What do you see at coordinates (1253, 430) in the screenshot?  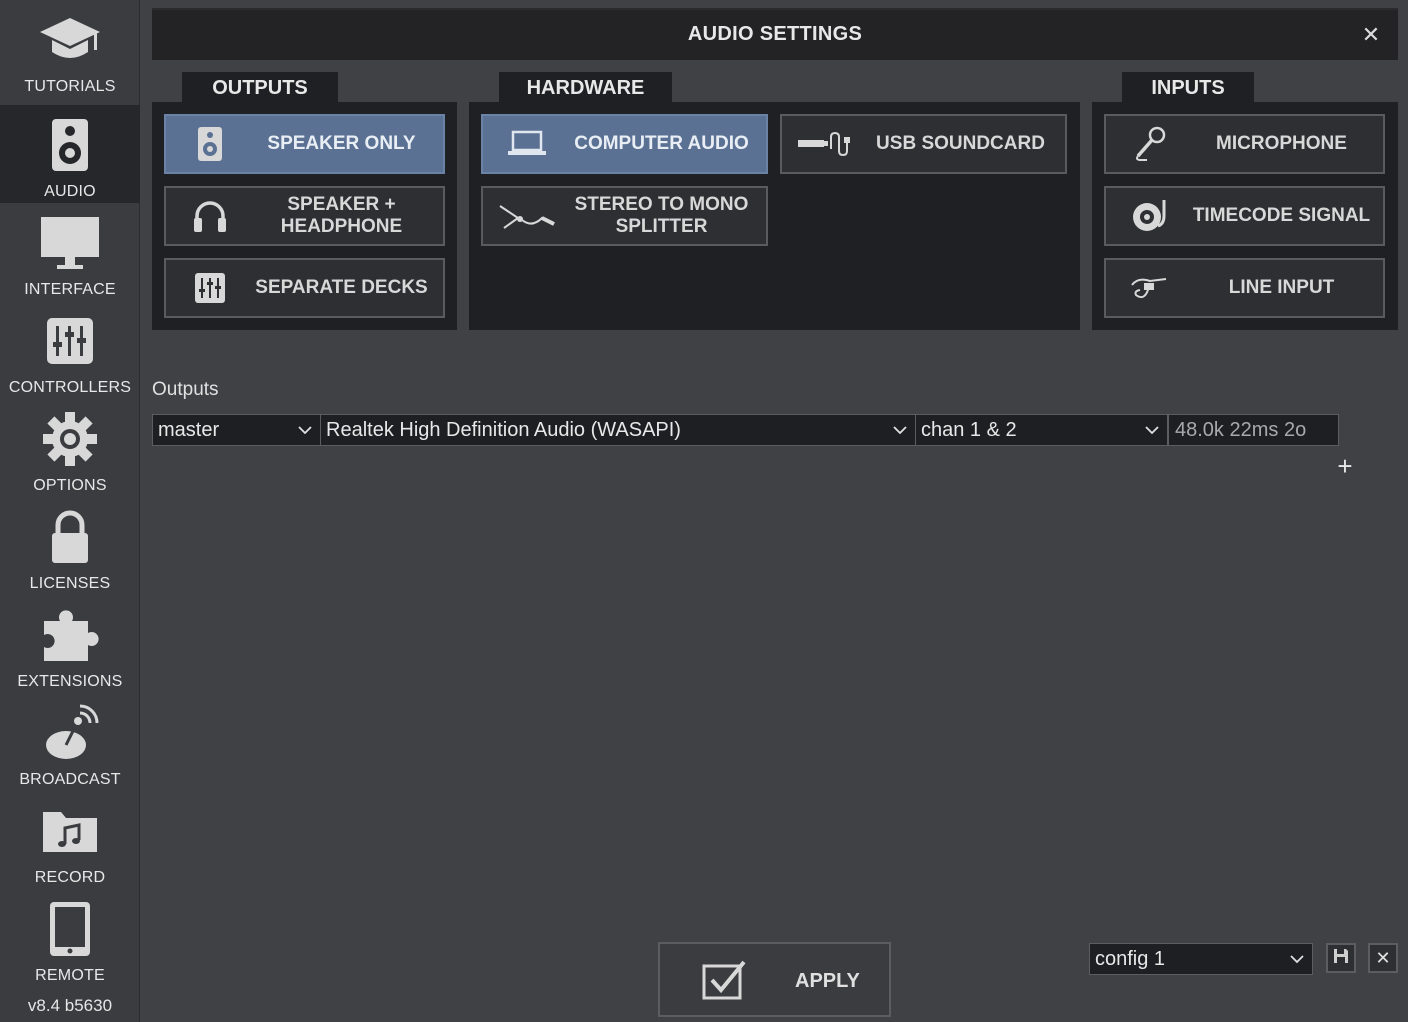 I see `format-info-field: 48.0k 22ms 2o` at bounding box center [1253, 430].